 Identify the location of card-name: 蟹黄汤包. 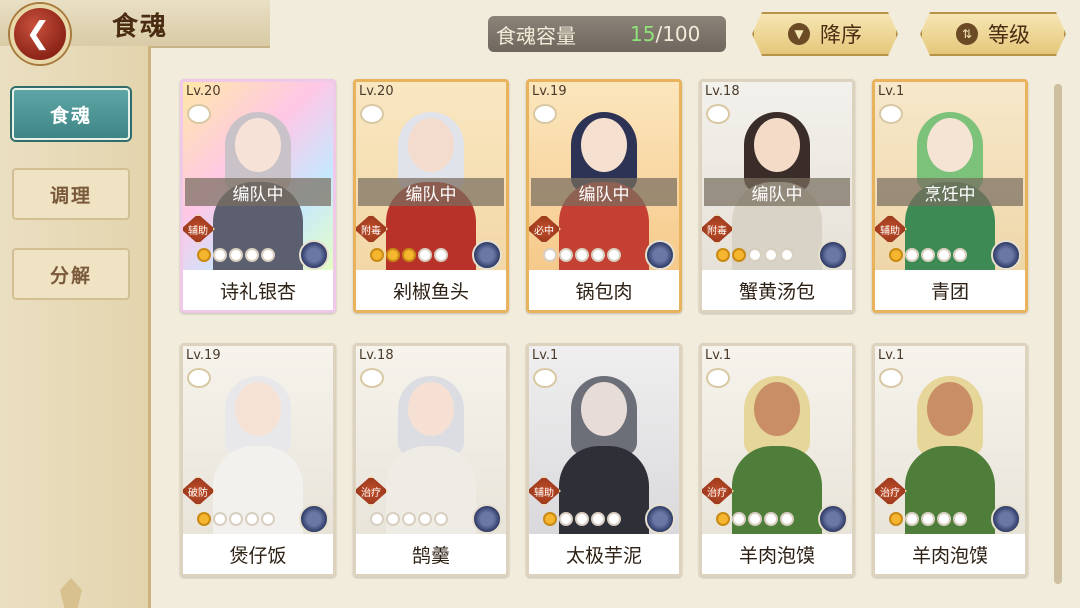
(777, 290).